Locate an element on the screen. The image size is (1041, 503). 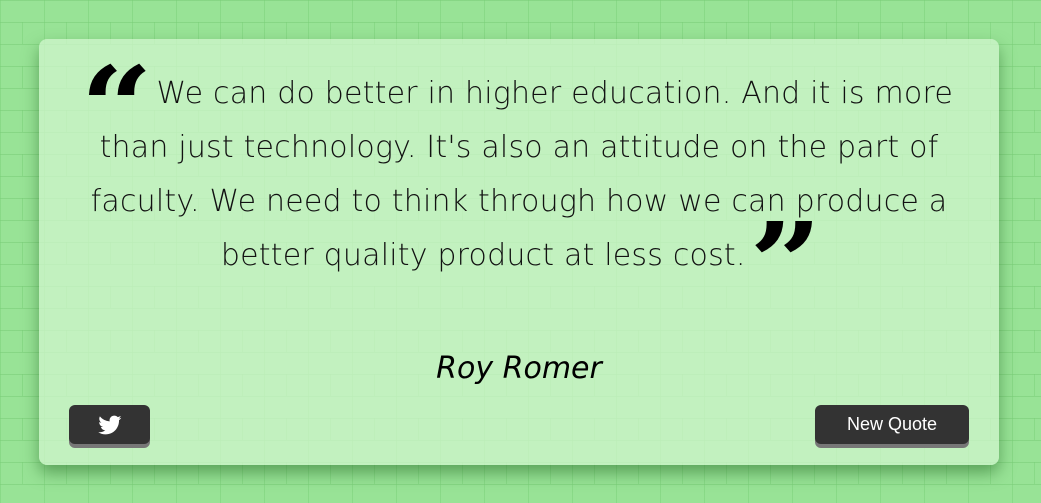
tweet-quote-button is located at coordinates (109, 424).